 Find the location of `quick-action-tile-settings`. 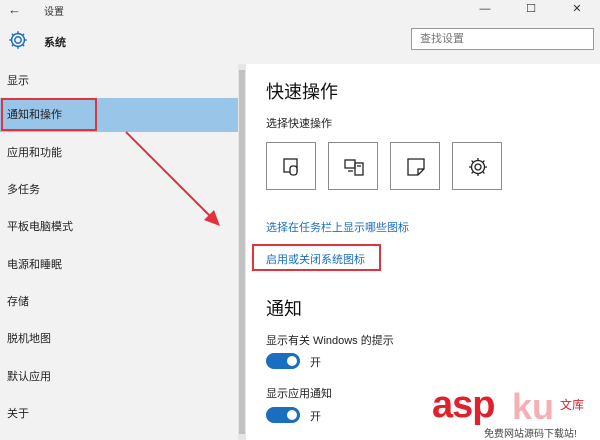

quick-action-tile-settings is located at coordinates (477, 166).